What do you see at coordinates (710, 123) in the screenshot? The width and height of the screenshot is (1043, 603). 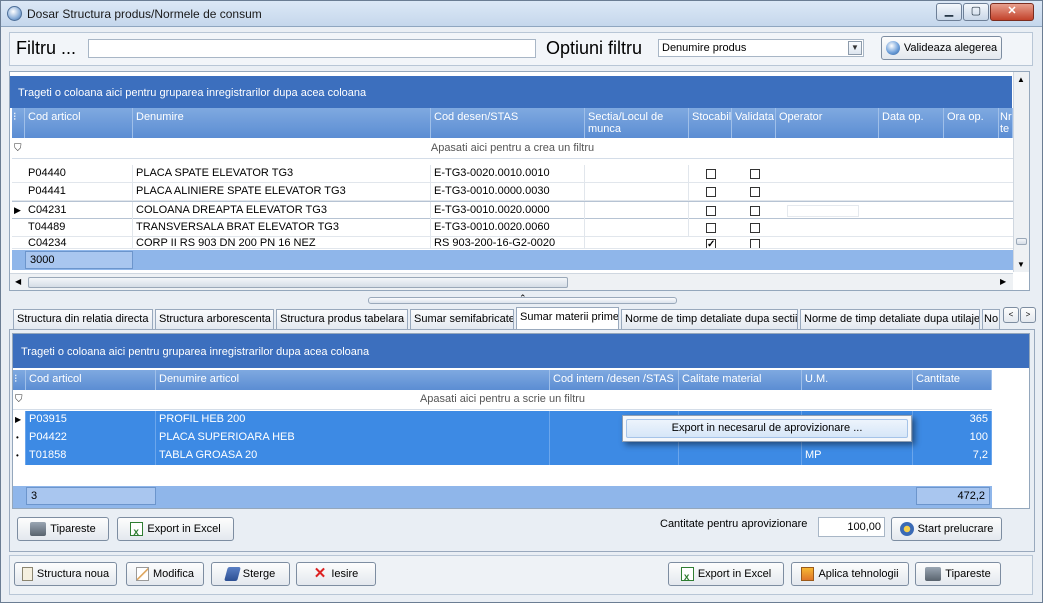 I see `col-stocabil: Stocabil` at bounding box center [710, 123].